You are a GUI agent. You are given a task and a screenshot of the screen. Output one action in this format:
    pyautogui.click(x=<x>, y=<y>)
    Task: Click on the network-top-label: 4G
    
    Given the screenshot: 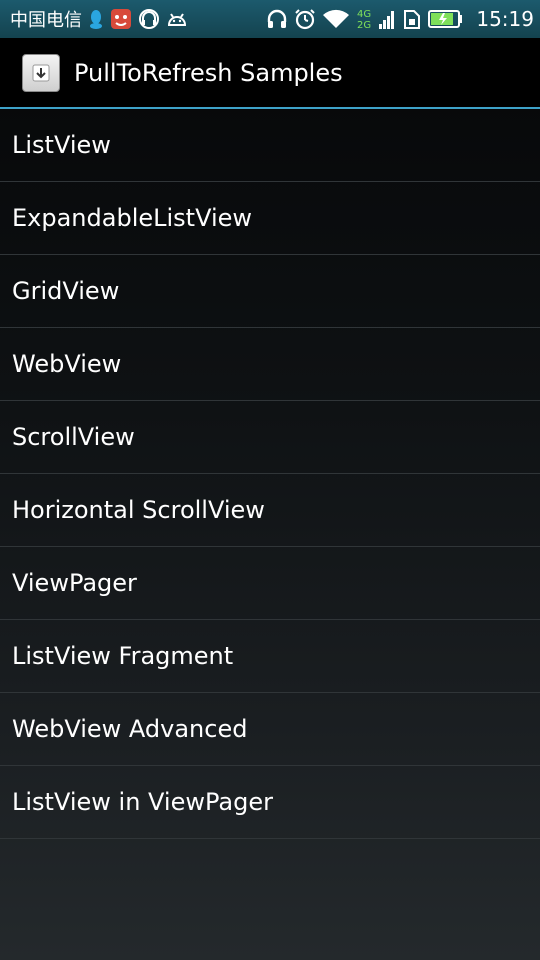 What is the action you would take?
    pyautogui.click(x=364, y=14)
    